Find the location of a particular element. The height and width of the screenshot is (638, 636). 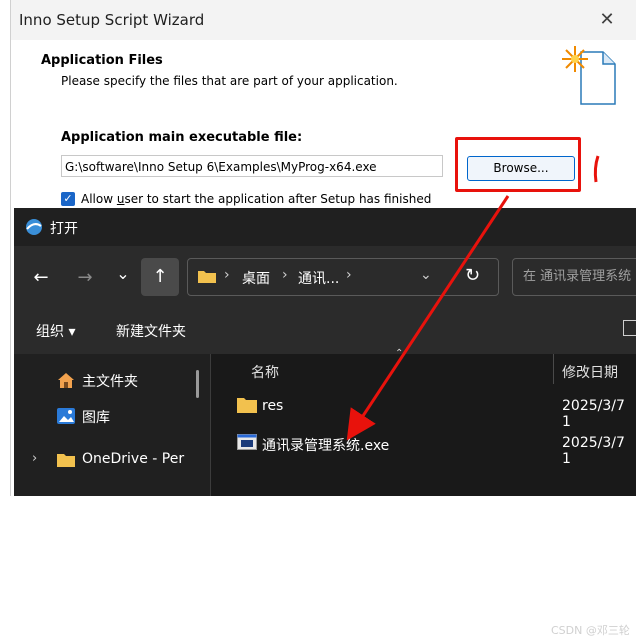

page-heading: Application Files is located at coordinates (102, 60).